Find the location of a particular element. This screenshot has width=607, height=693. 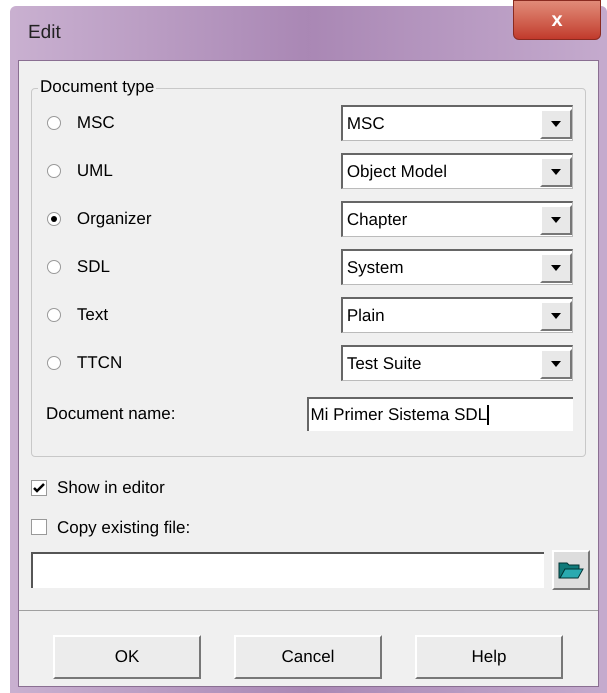

type-dropdown: Test Suite is located at coordinates (456, 363).